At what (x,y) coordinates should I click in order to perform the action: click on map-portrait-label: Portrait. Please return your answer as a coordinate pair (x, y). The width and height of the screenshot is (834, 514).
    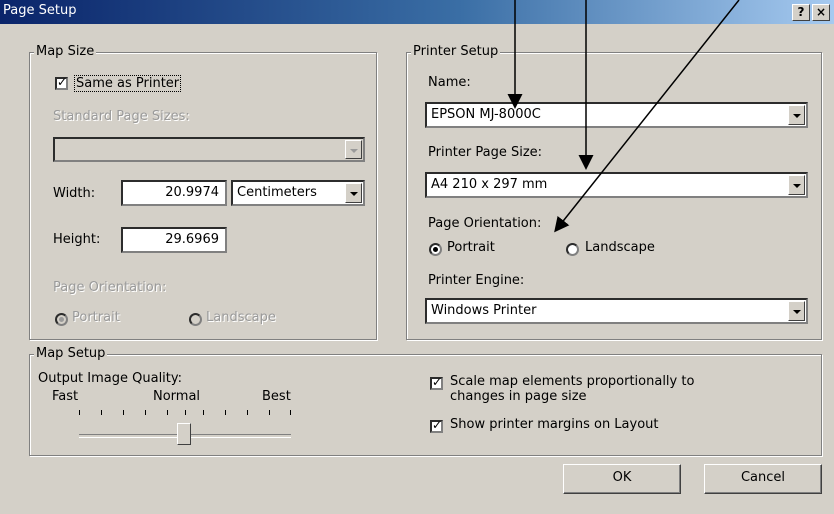
    Looking at the image, I should click on (96, 317).